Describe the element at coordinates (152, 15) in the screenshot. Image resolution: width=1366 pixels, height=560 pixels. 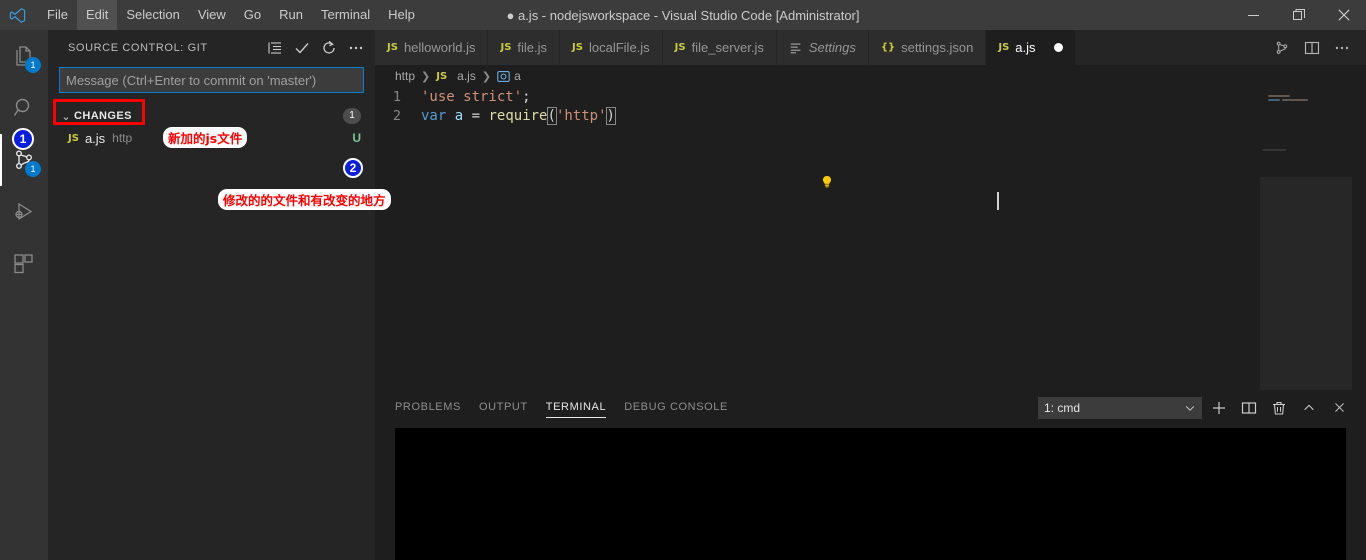
I see `menu-item-selection: Selection` at that location.